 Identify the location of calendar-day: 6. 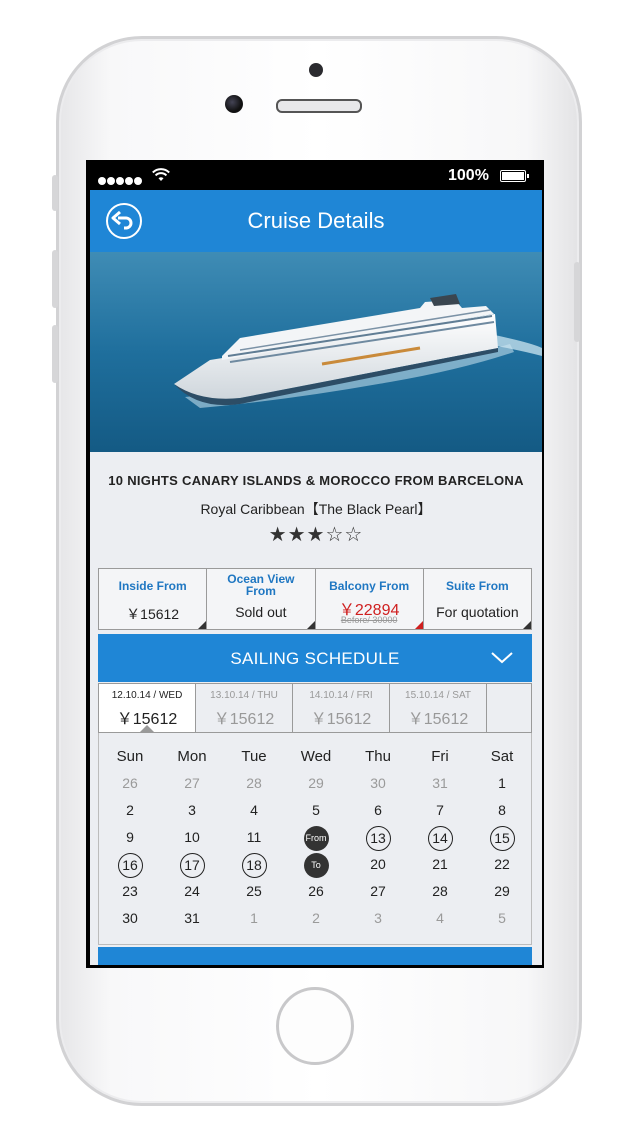
(378, 810).